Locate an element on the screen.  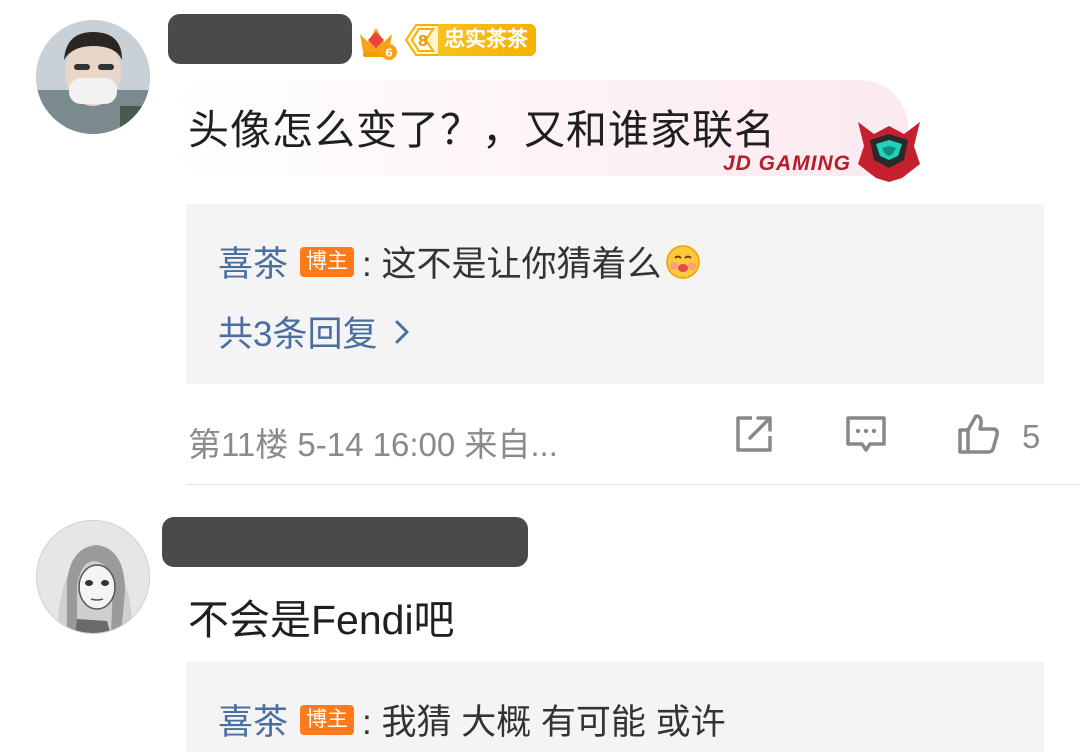
author-reply: 喜茶 博主 : 我猜 大概 有可能 或许 is located at coordinates (472, 719).